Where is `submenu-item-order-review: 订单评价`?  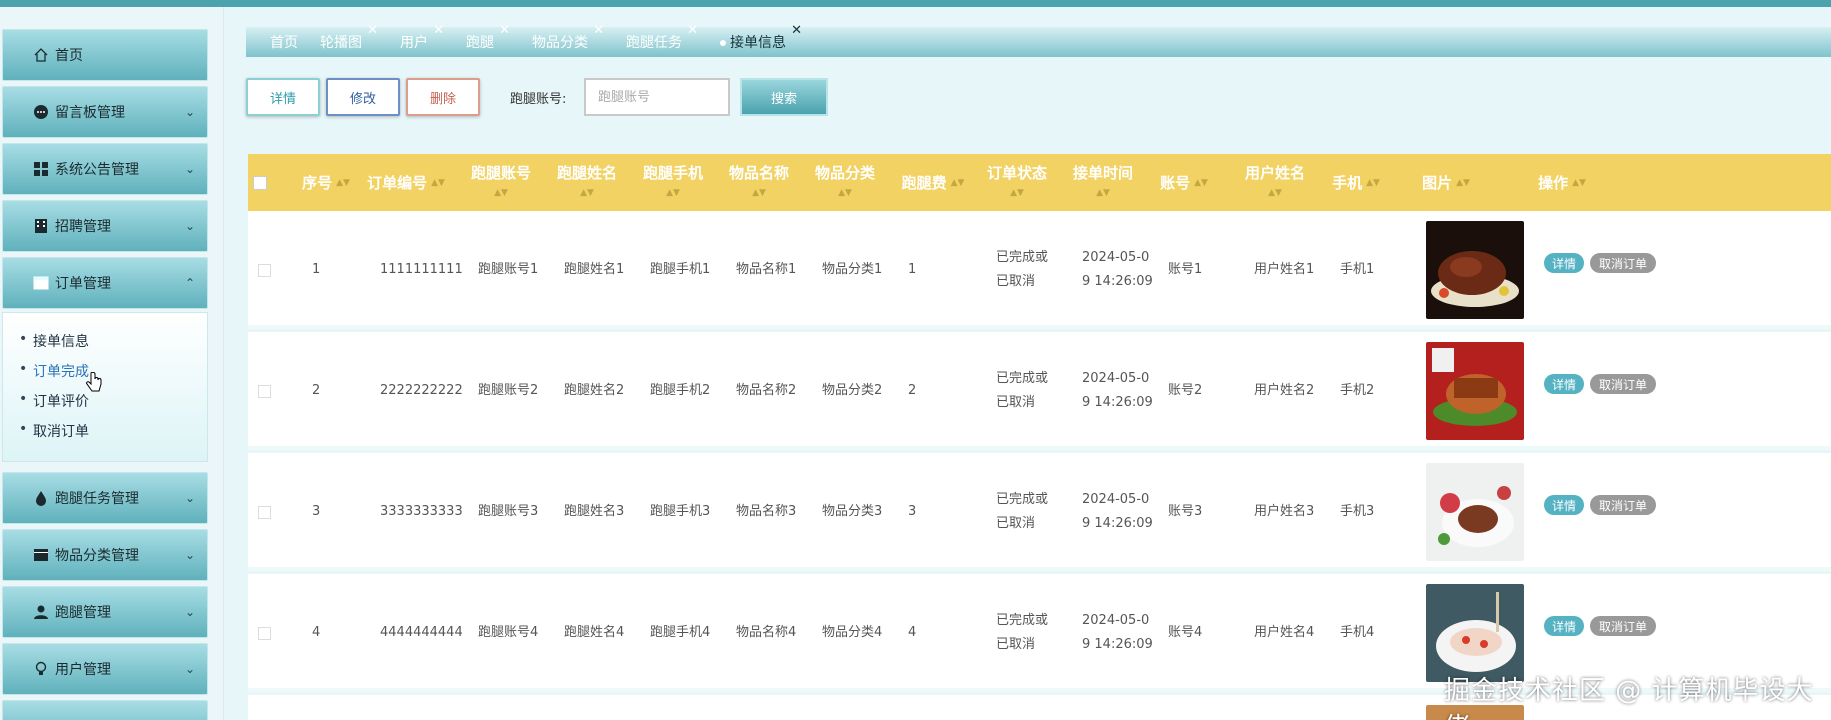 submenu-item-order-review: 订单评价 is located at coordinates (54, 401).